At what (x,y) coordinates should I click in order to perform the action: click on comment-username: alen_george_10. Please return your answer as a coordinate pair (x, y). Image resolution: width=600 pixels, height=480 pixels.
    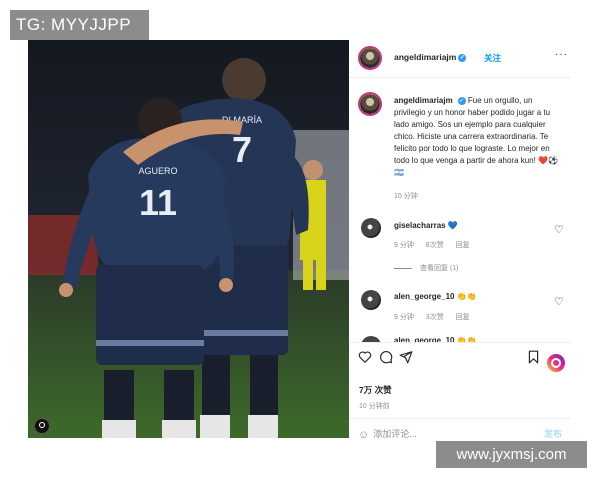
    Looking at the image, I should click on (424, 296).